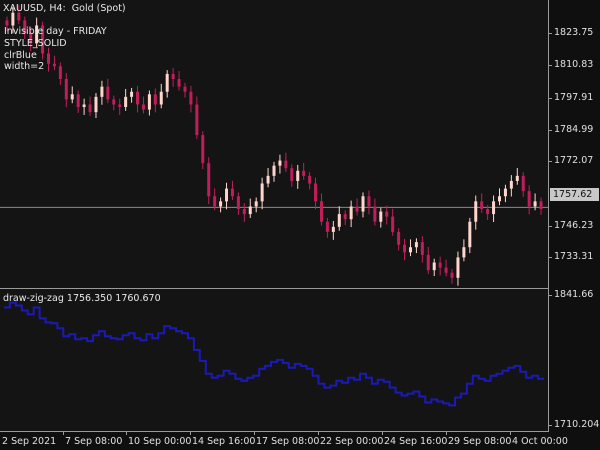  What do you see at coordinates (29, 441) in the screenshot?
I see `time-label: 2 Sep 2021` at bounding box center [29, 441].